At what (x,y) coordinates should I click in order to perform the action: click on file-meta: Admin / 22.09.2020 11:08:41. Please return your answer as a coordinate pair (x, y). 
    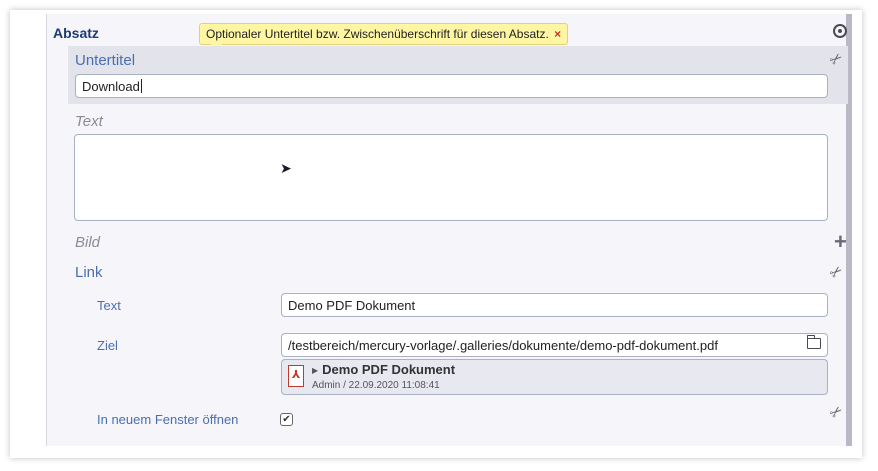
    Looking at the image, I should click on (376, 385).